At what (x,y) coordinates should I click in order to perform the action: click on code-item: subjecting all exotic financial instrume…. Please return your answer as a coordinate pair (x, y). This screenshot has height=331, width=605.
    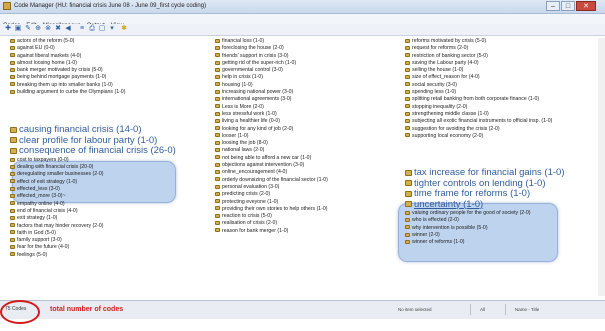
    Looking at the image, I should click on (505, 121).